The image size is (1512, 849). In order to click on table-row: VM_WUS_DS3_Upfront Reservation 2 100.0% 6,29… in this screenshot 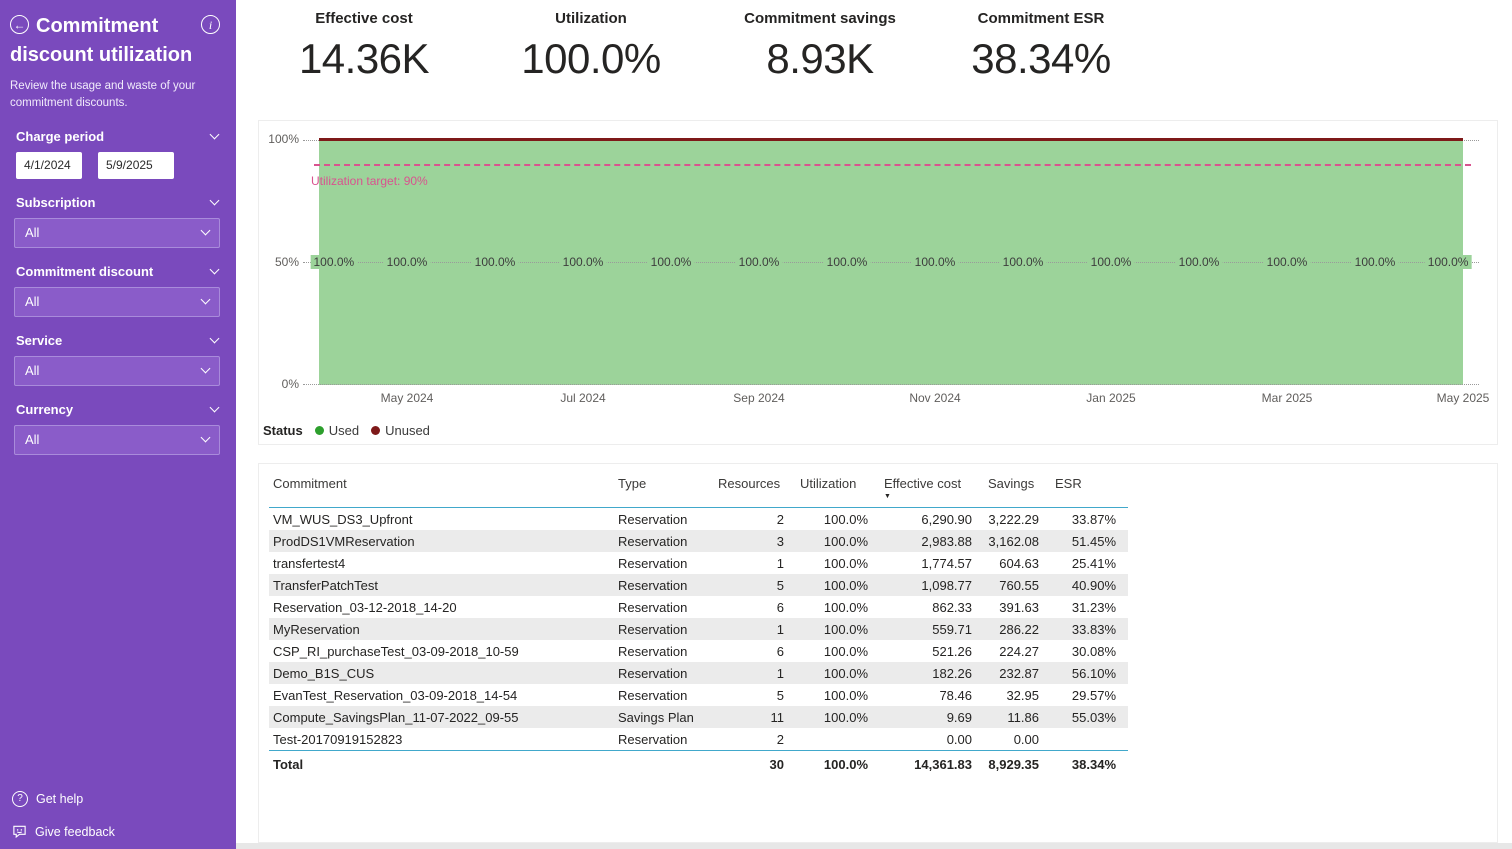, I will do `click(698, 519)`.